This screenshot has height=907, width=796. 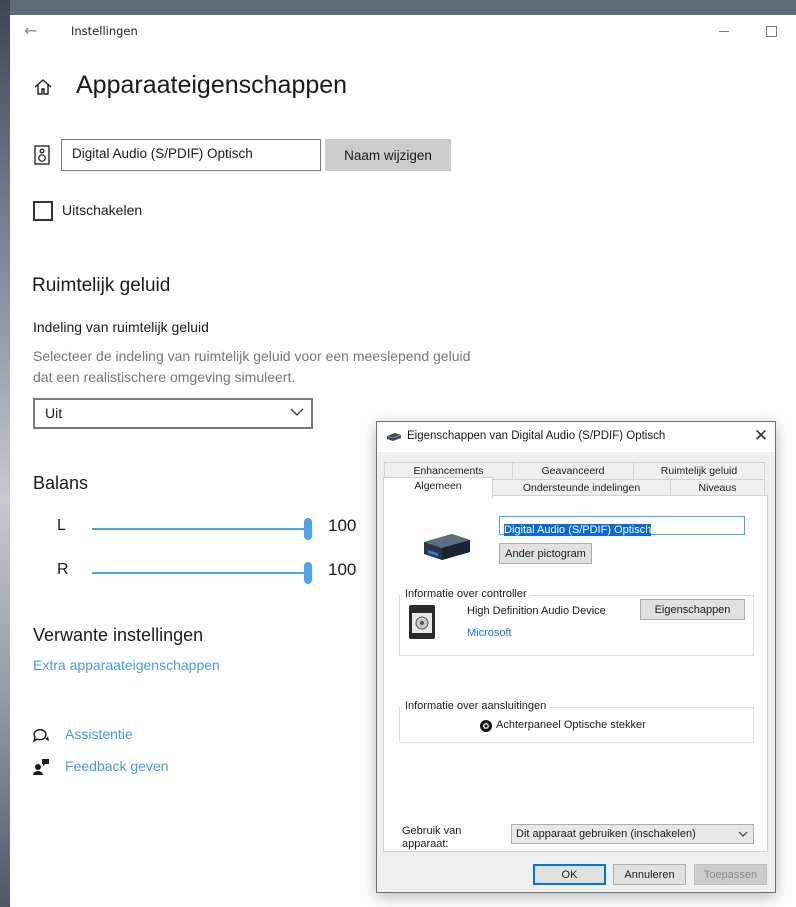 What do you see at coordinates (212, 85) in the screenshot?
I see `page-title: Apparaateigenschappen` at bounding box center [212, 85].